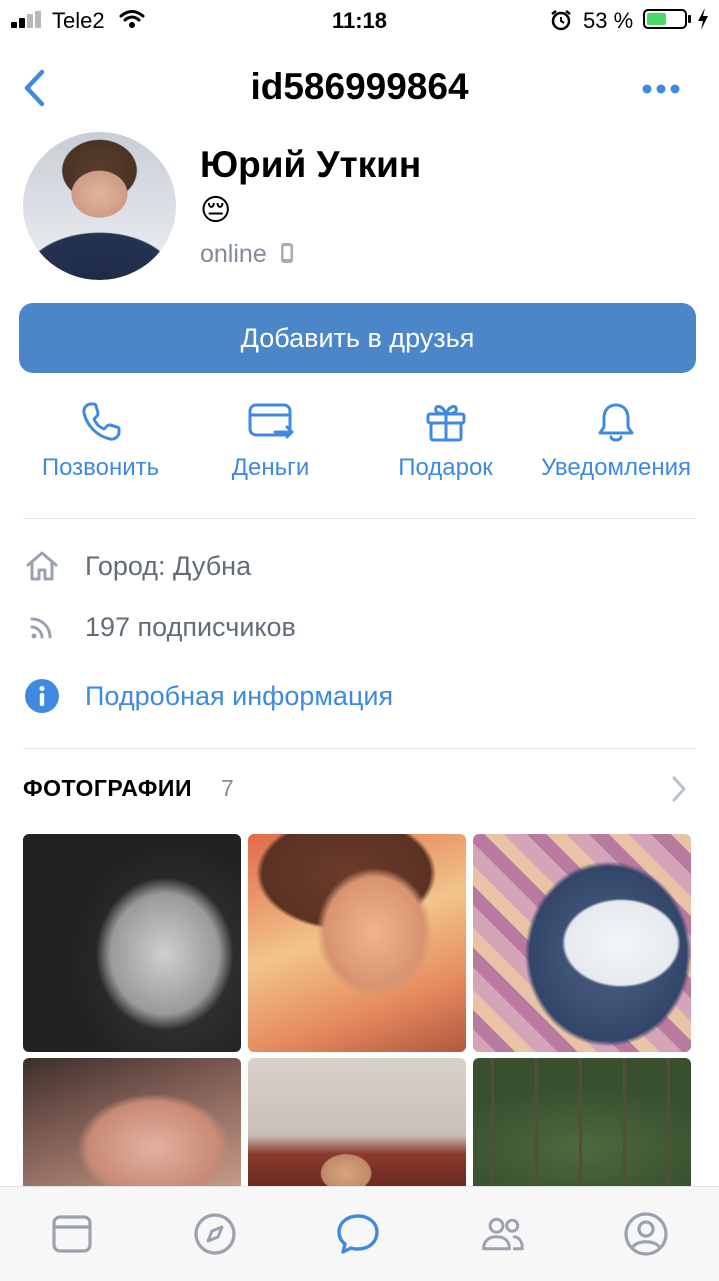 The image size is (719, 1281). I want to click on photos-count: 7, so click(227, 788).